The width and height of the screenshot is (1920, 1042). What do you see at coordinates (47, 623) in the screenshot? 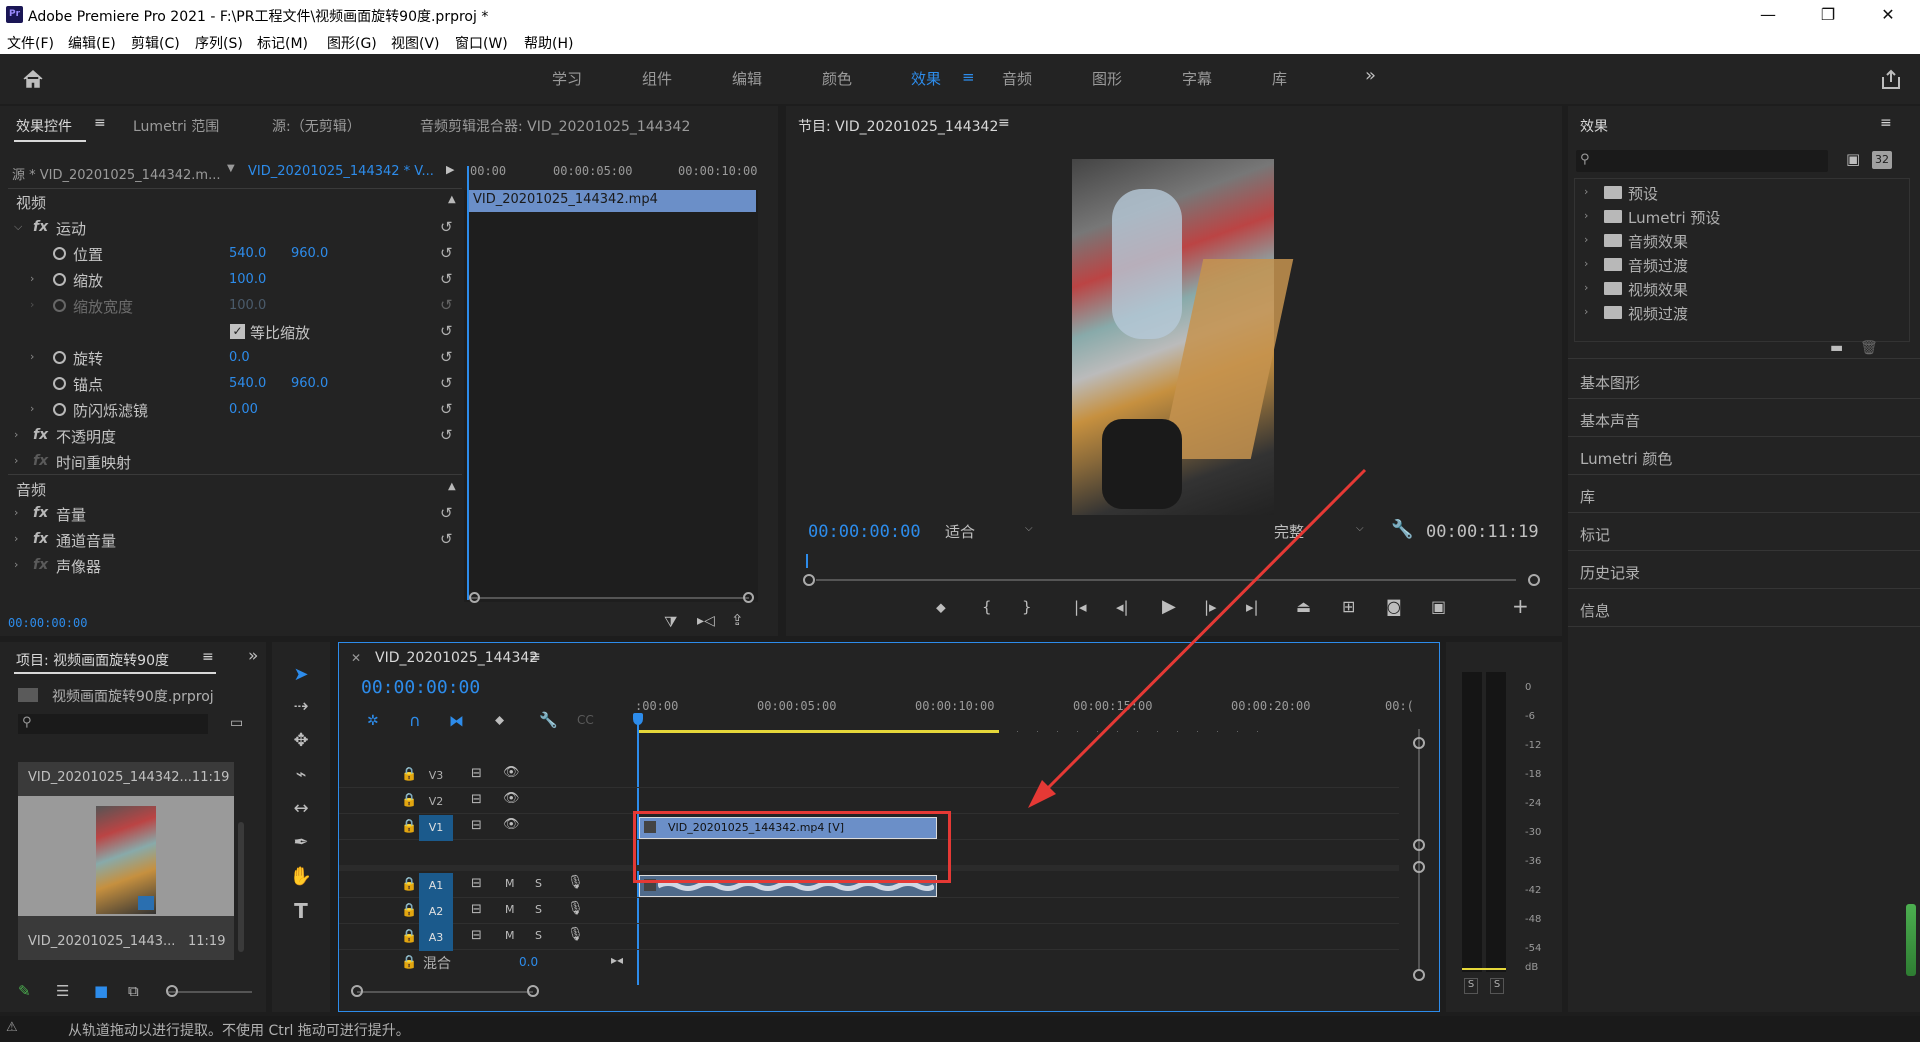
I see `ec-timecode: 00:00:00:00` at bounding box center [47, 623].